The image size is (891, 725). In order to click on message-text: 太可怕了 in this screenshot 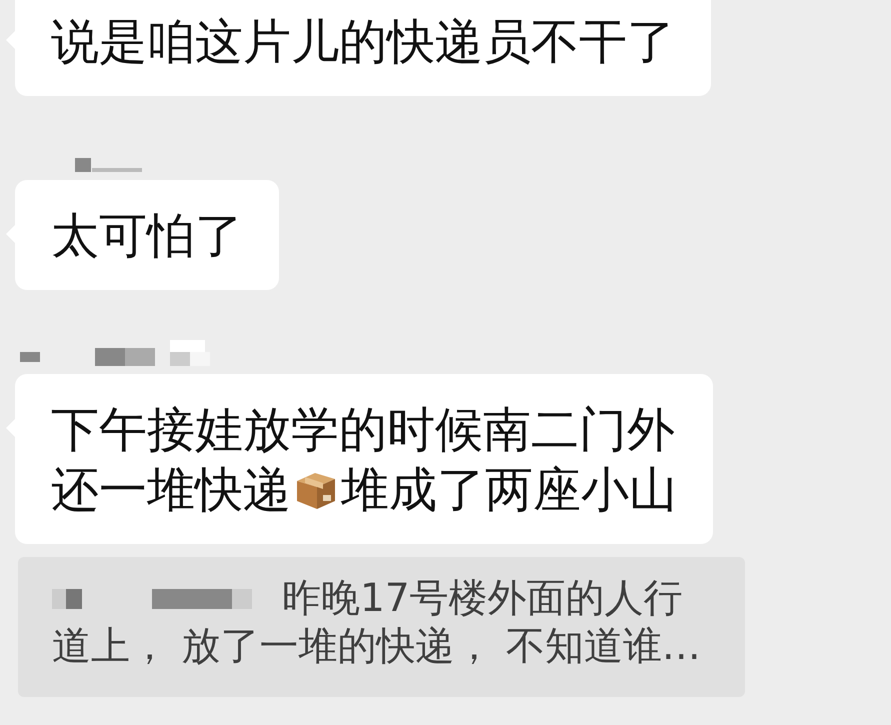, I will do `click(147, 236)`.